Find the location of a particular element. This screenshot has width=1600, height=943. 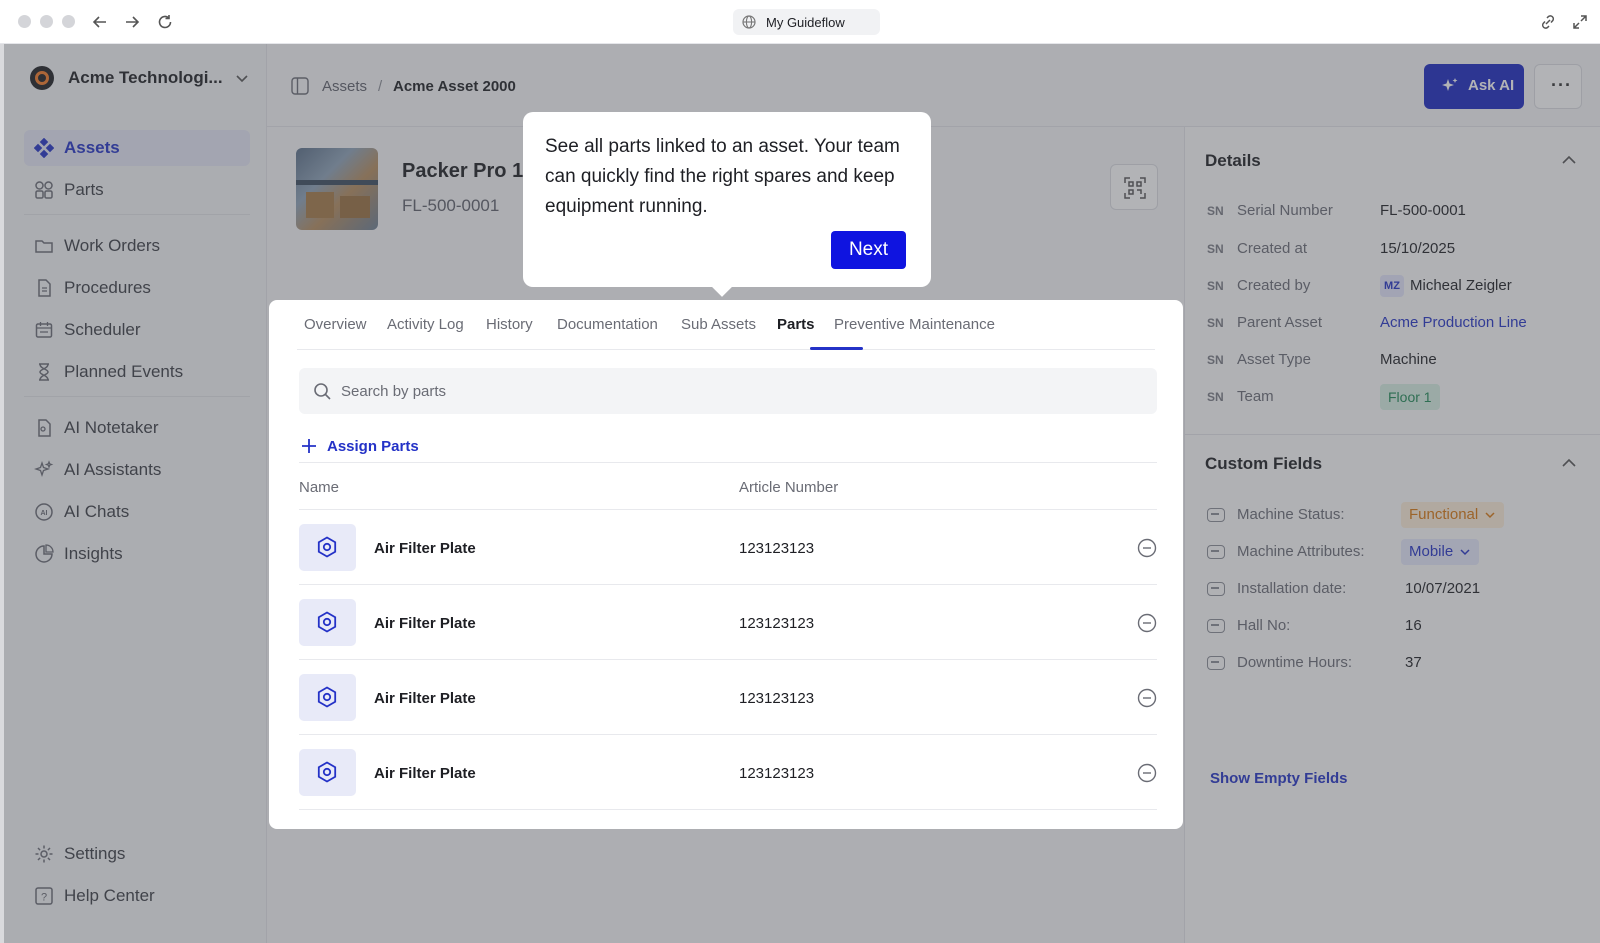

forward-arrow-icon is located at coordinates (132, 22).